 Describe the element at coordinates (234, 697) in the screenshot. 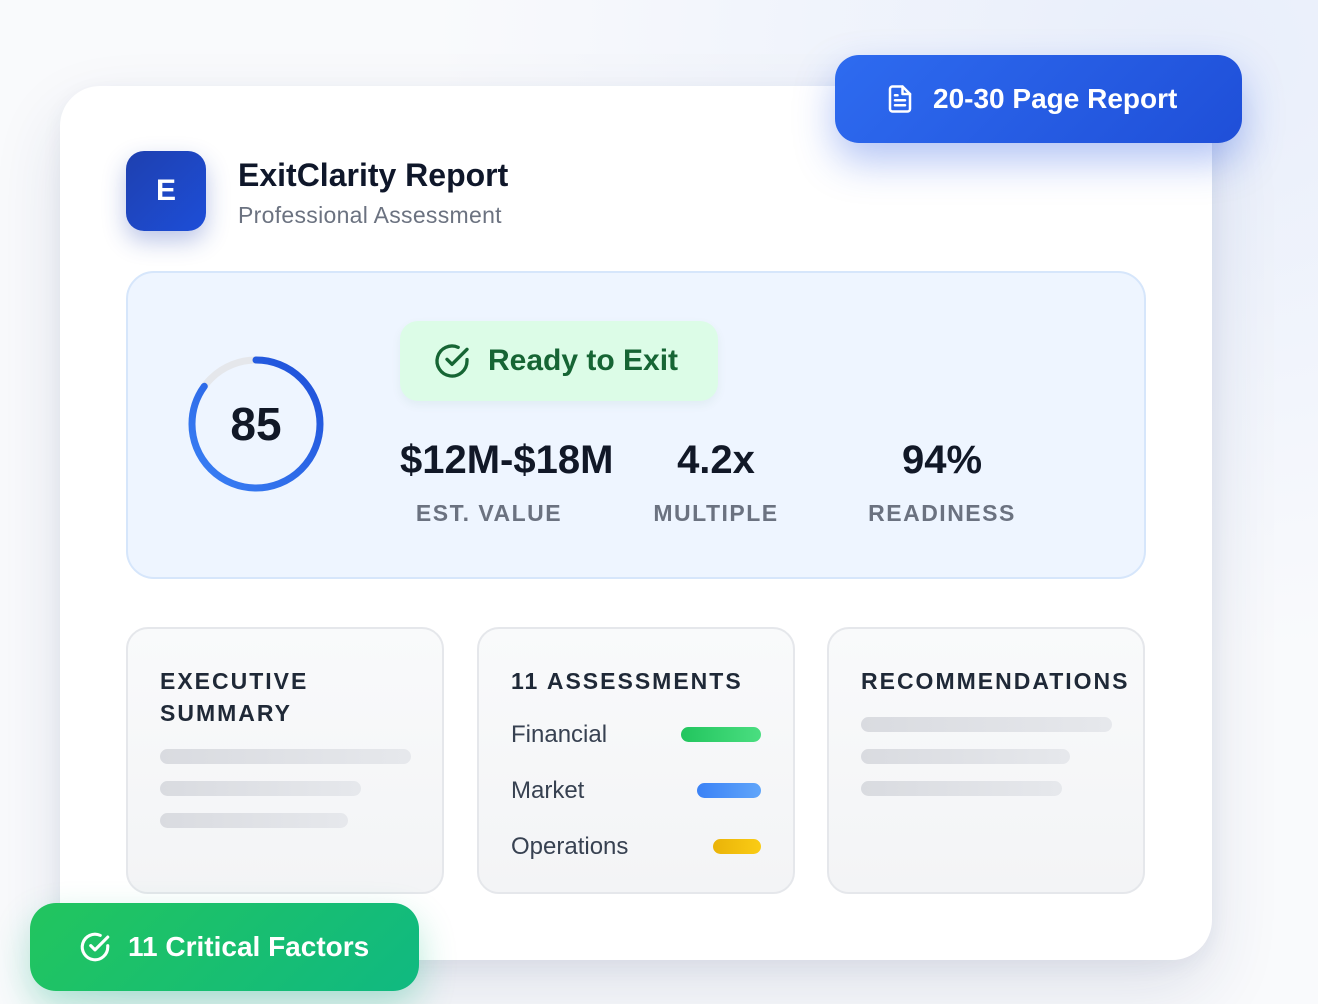

I see `executive-summary-title: EXECUTIVE SUMMARY` at that location.